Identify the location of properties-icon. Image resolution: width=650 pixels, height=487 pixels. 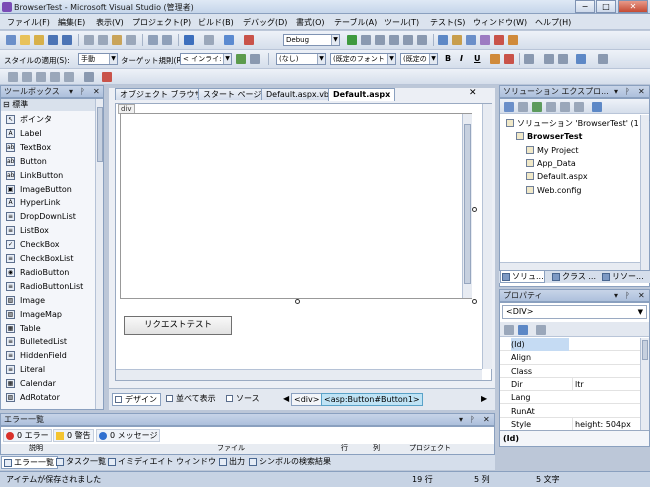
(509, 107).